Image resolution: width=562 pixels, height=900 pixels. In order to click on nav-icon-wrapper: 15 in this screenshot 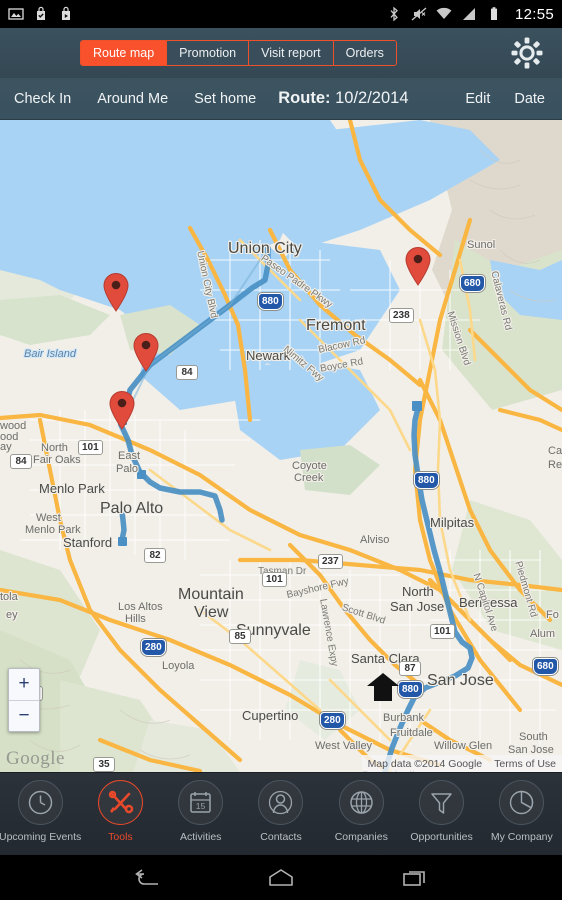, I will do `click(201, 802)`.